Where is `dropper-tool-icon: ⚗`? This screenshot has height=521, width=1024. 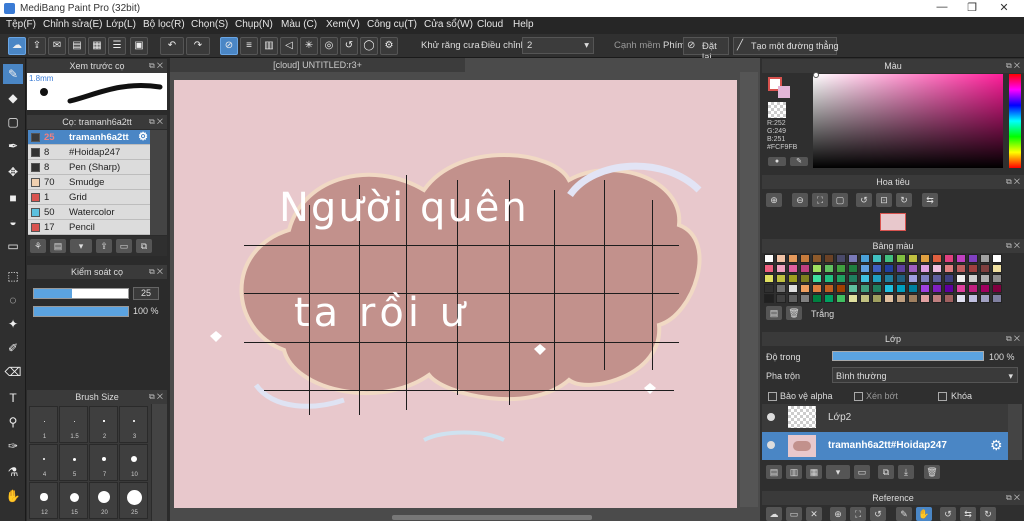 dropper-tool-icon: ⚗ is located at coordinates (13, 472).